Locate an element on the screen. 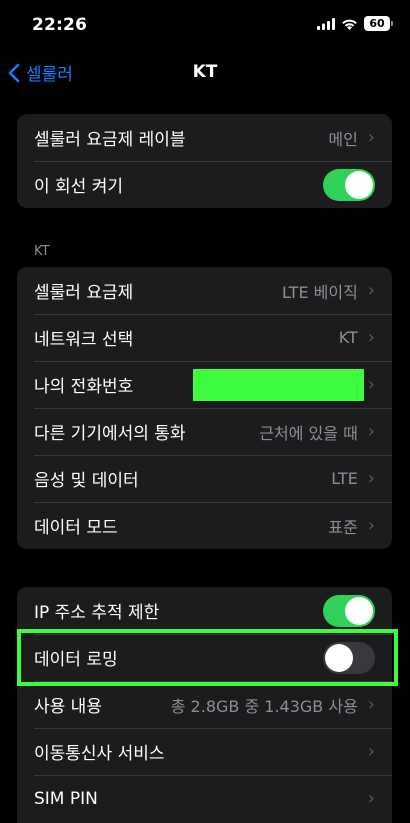 The image size is (410, 823). row-value-text: 근처에 있을 때 is located at coordinates (308, 433).